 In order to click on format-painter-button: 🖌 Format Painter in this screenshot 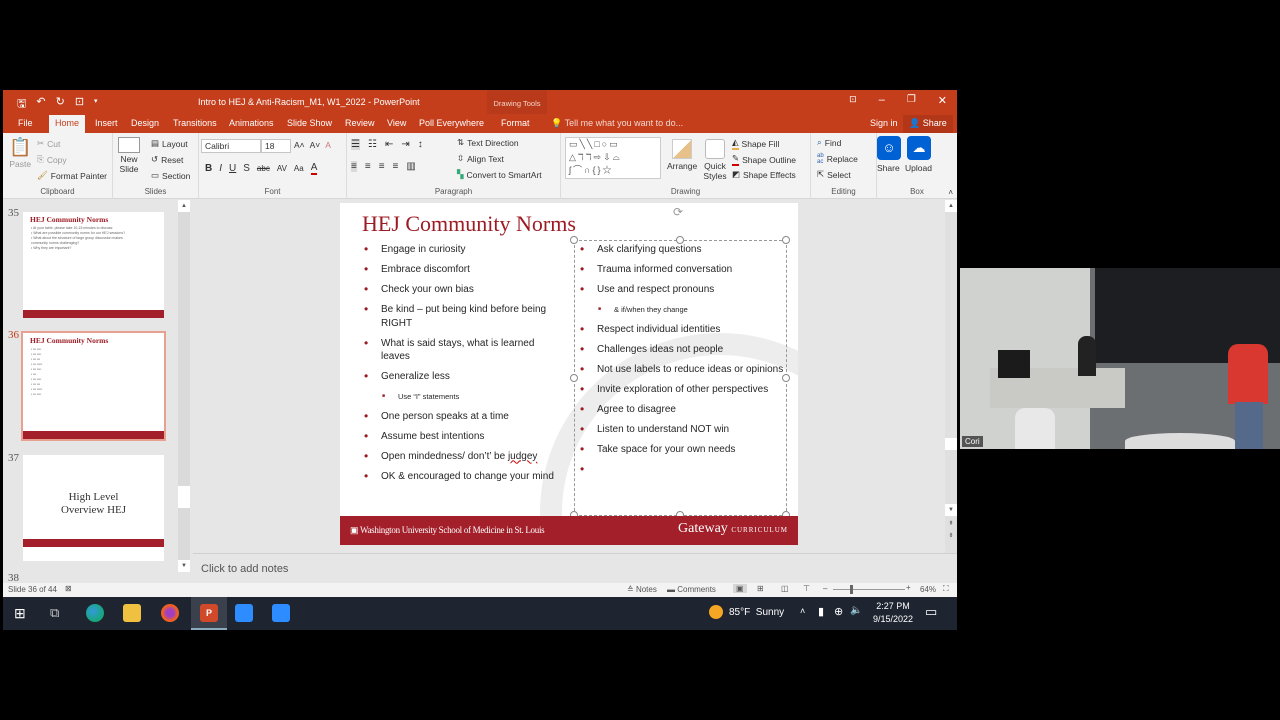, I will do `click(72, 175)`.